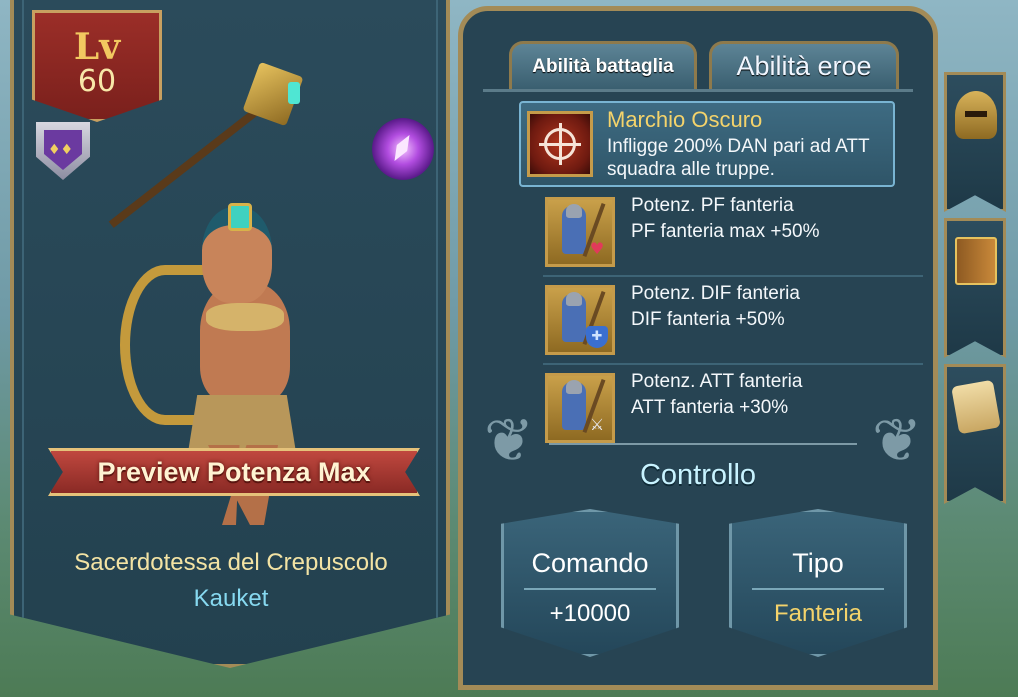 The width and height of the screenshot is (1018, 697). I want to click on level-banner: Lv 60, so click(97, 66).